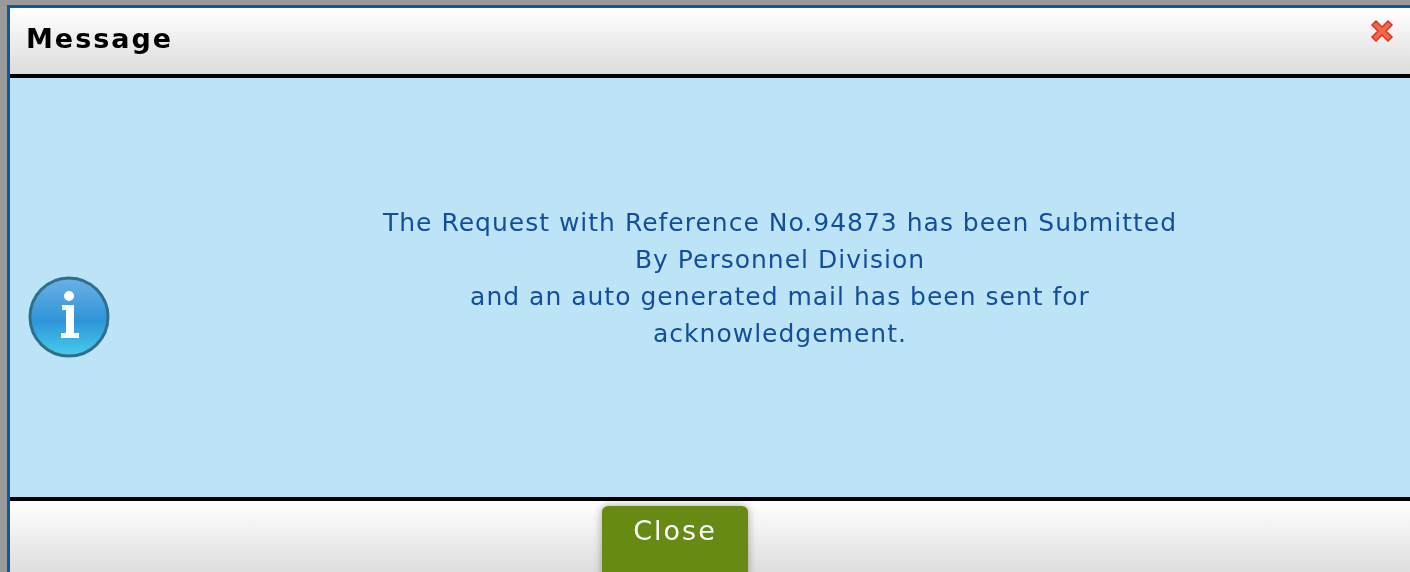 The width and height of the screenshot is (1410, 572). I want to click on info-icon, so click(69, 317).